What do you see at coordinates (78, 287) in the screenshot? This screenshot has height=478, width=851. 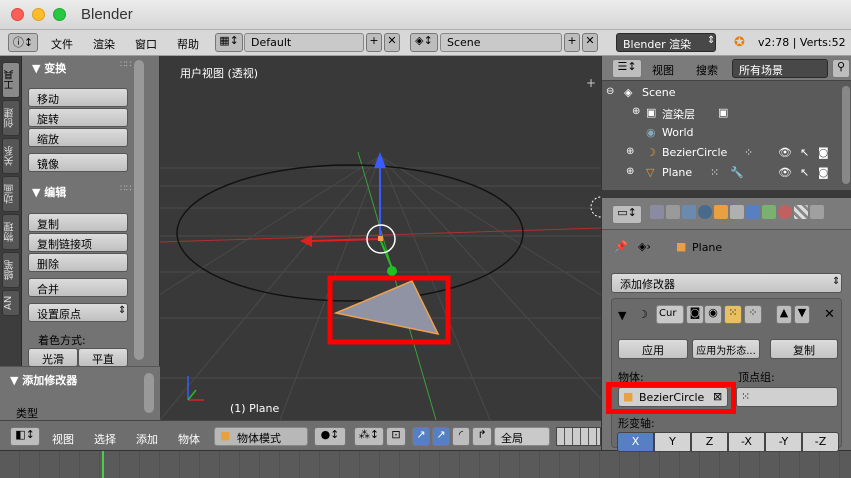 I see `join-button: 合并` at bounding box center [78, 287].